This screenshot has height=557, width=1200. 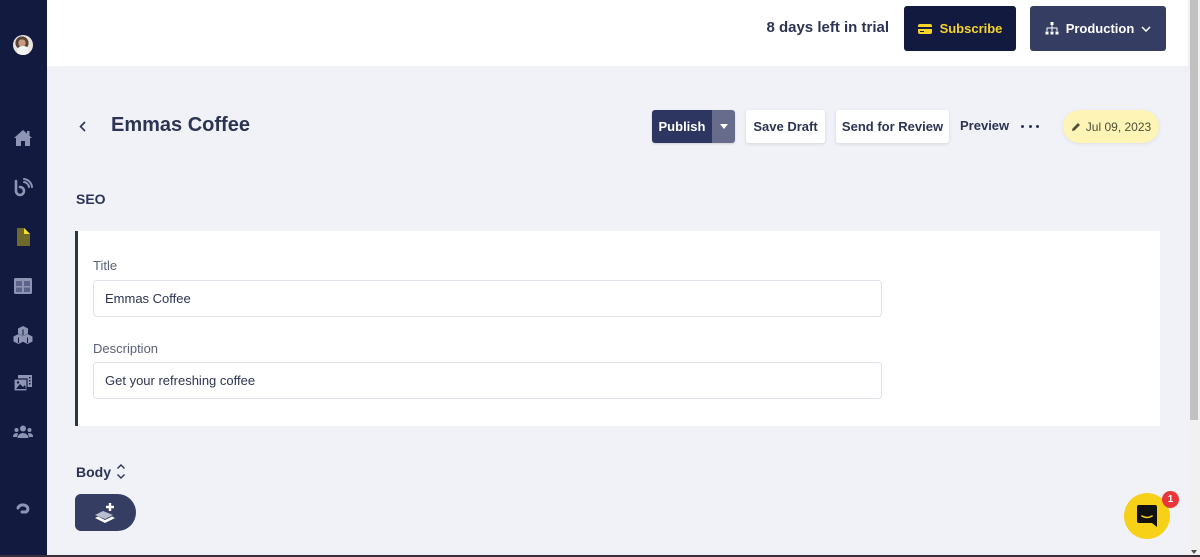 I want to click on environment-label: Production, so click(x=1100, y=28).